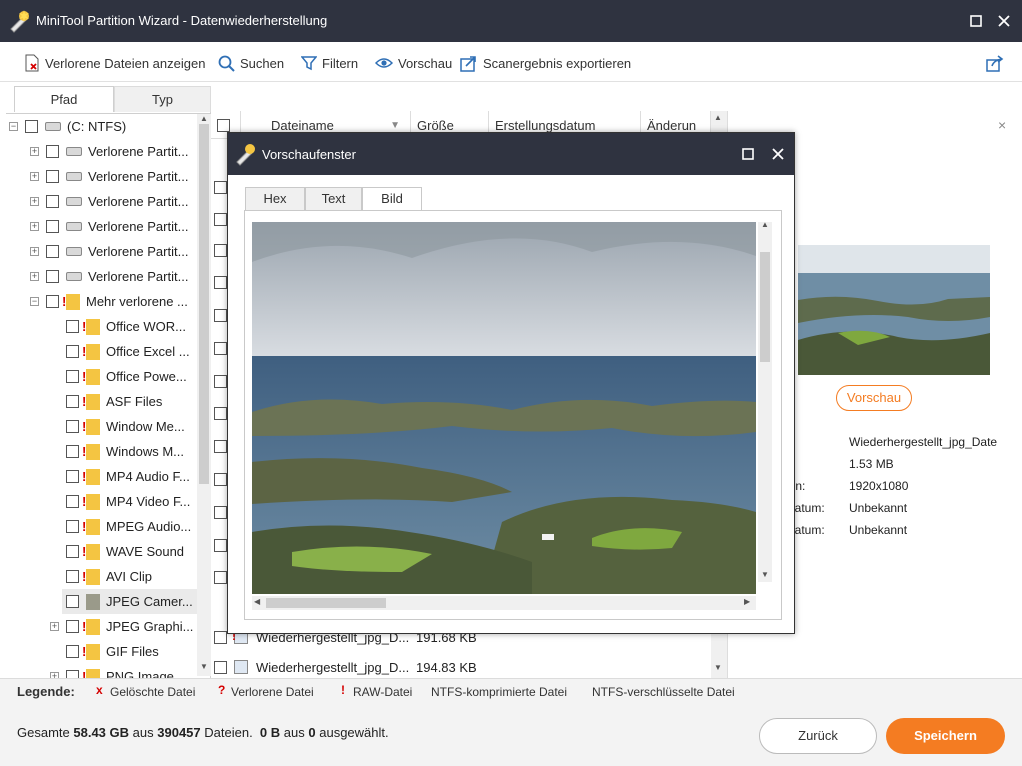 Image resolution: width=1022 pixels, height=766 pixels. What do you see at coordinates (67, 126) in the screenshot?
I see `tree-root: − (C: NTFS)` at bounding box center [67, 126].